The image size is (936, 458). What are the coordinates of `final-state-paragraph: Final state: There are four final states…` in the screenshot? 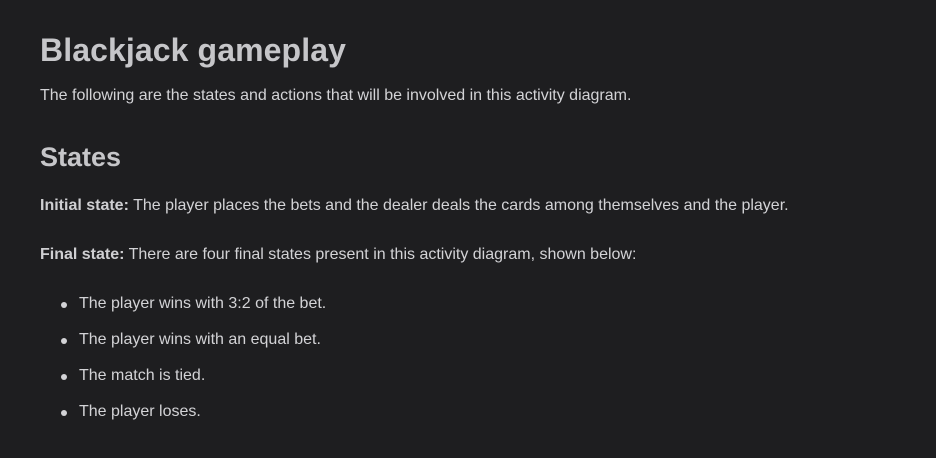 It's located at (488, 255).